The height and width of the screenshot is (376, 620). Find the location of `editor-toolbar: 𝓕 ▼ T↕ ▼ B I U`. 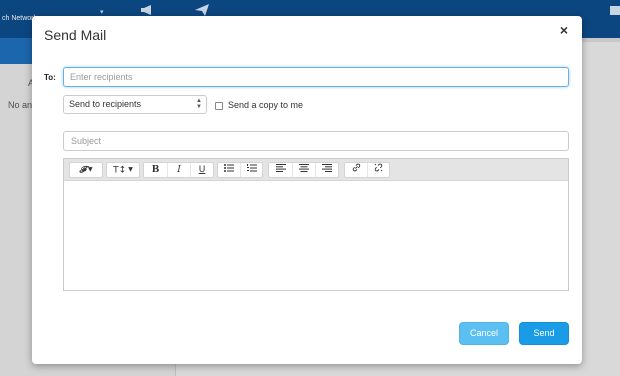

editor-toolbar: 𝓕 ▼ T↕ ▼ B I U is located at coordinates (316, 170).